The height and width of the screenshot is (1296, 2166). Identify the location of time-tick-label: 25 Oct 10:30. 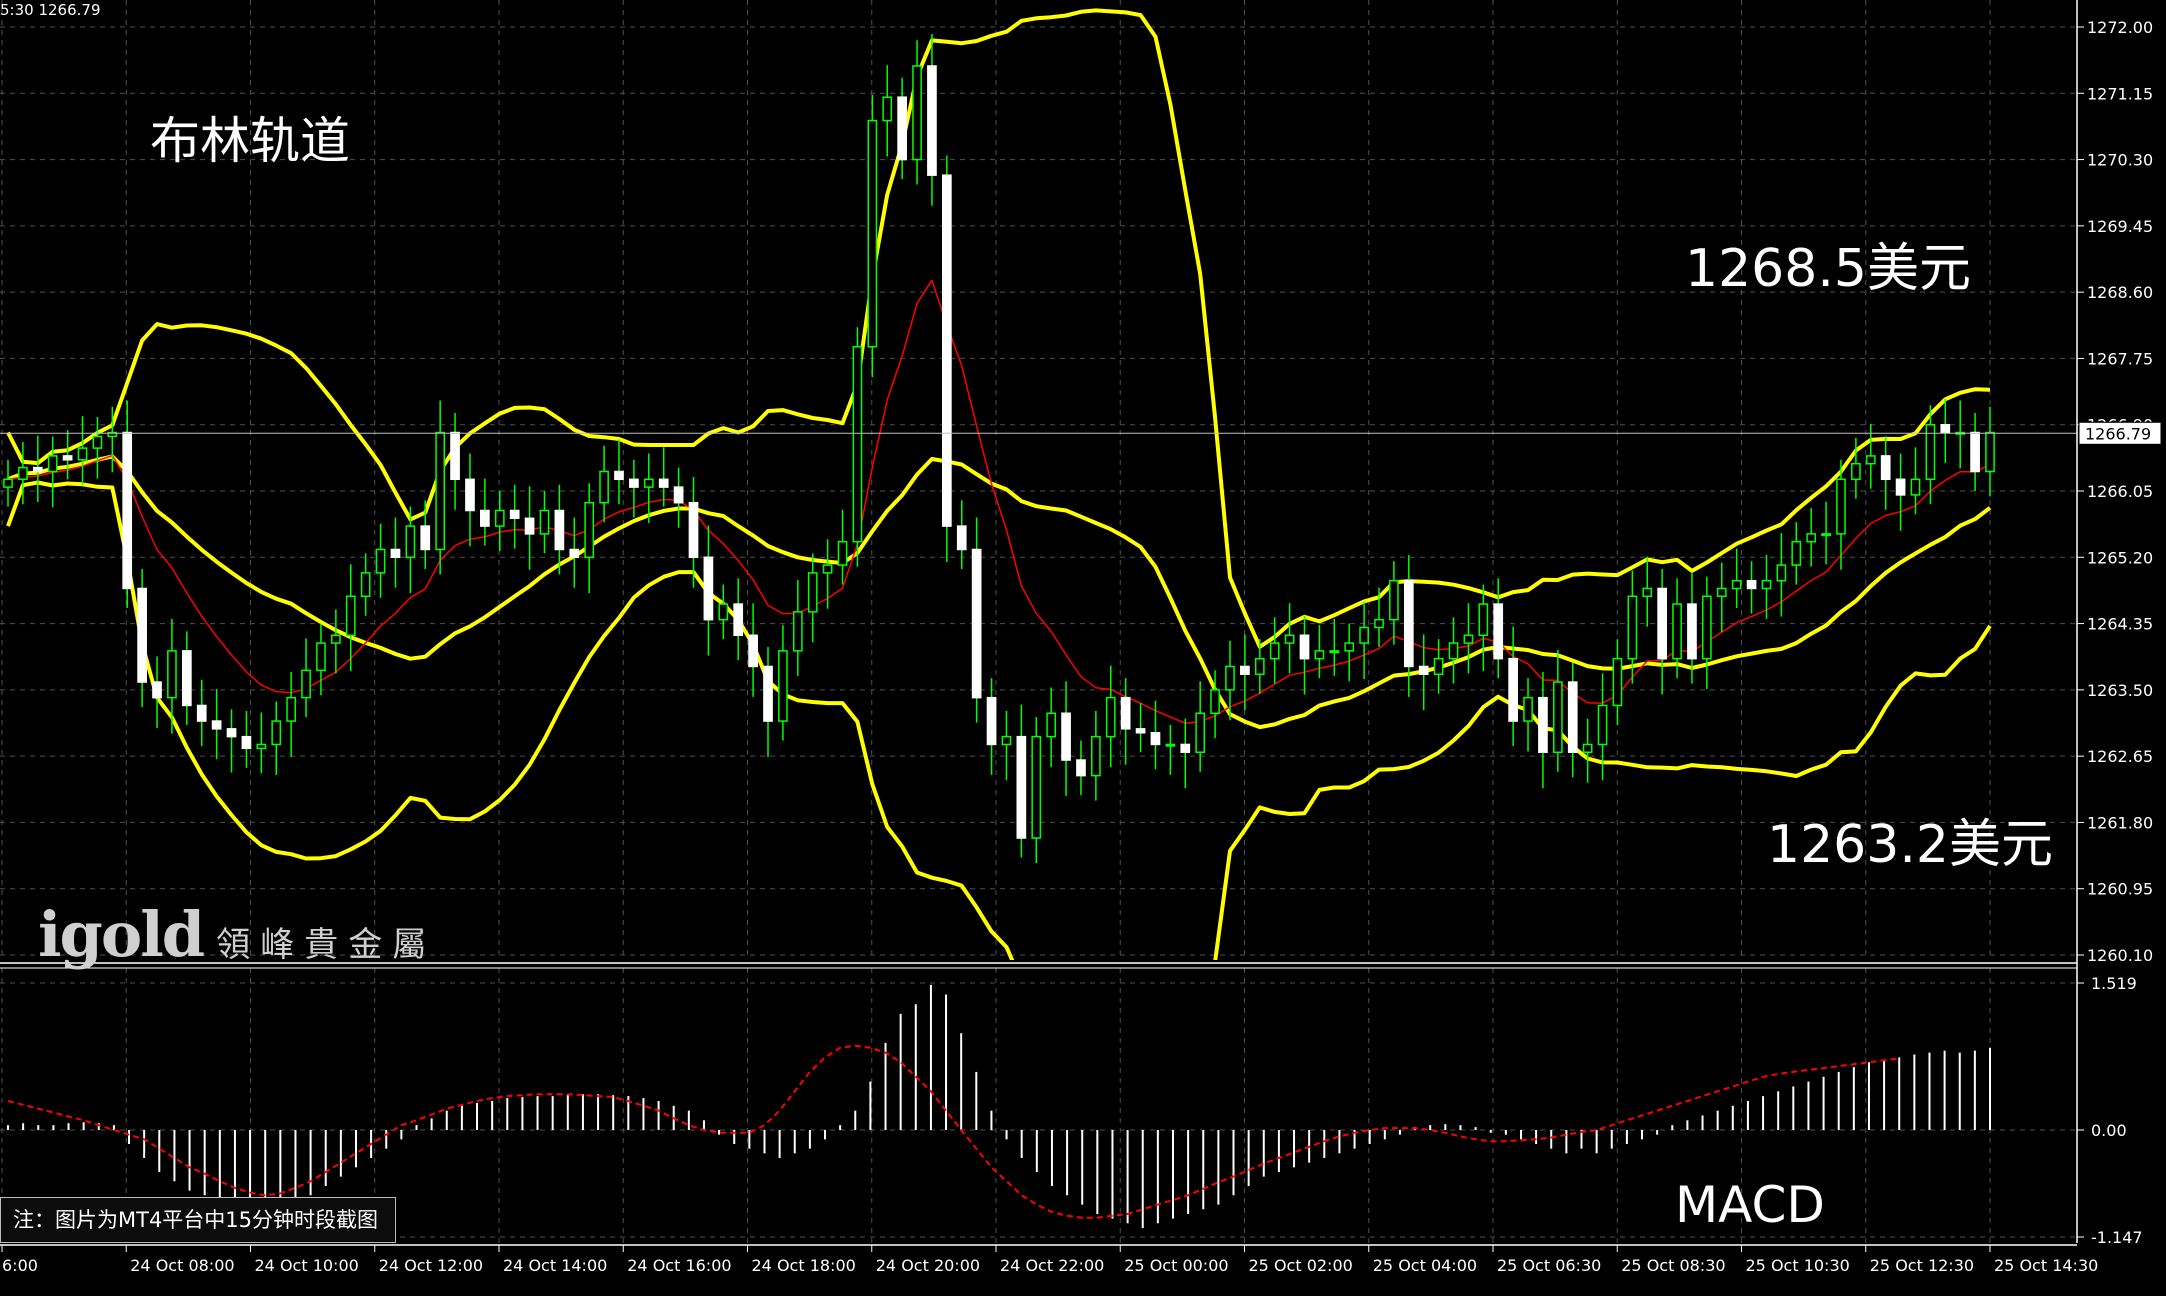
(1798, 1265).